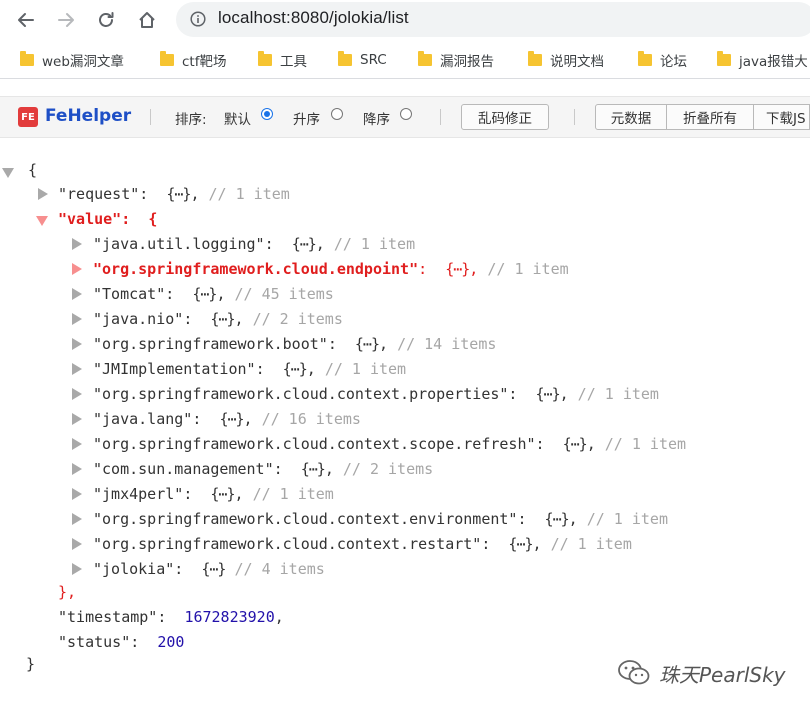 The height and width of the screenshot is (708, 810). I want to click on raw-data-button: 元数据, so click(631, 117).